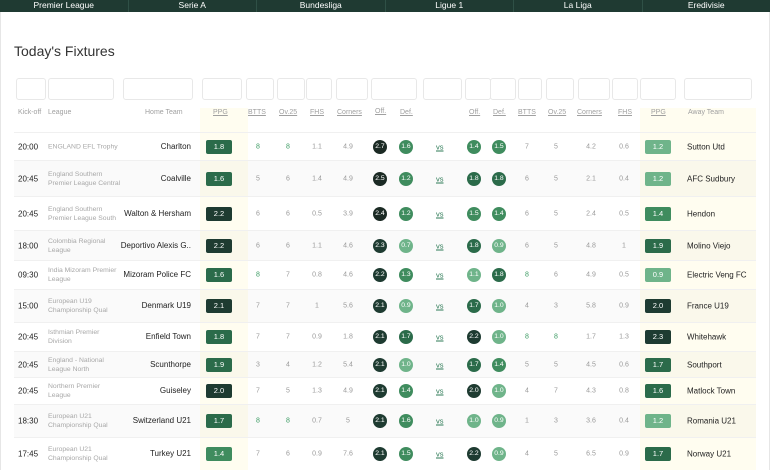  Describe the element at coordinates (589, 112) in the screenshot. I see `header-corners-away: Corners` at that location.